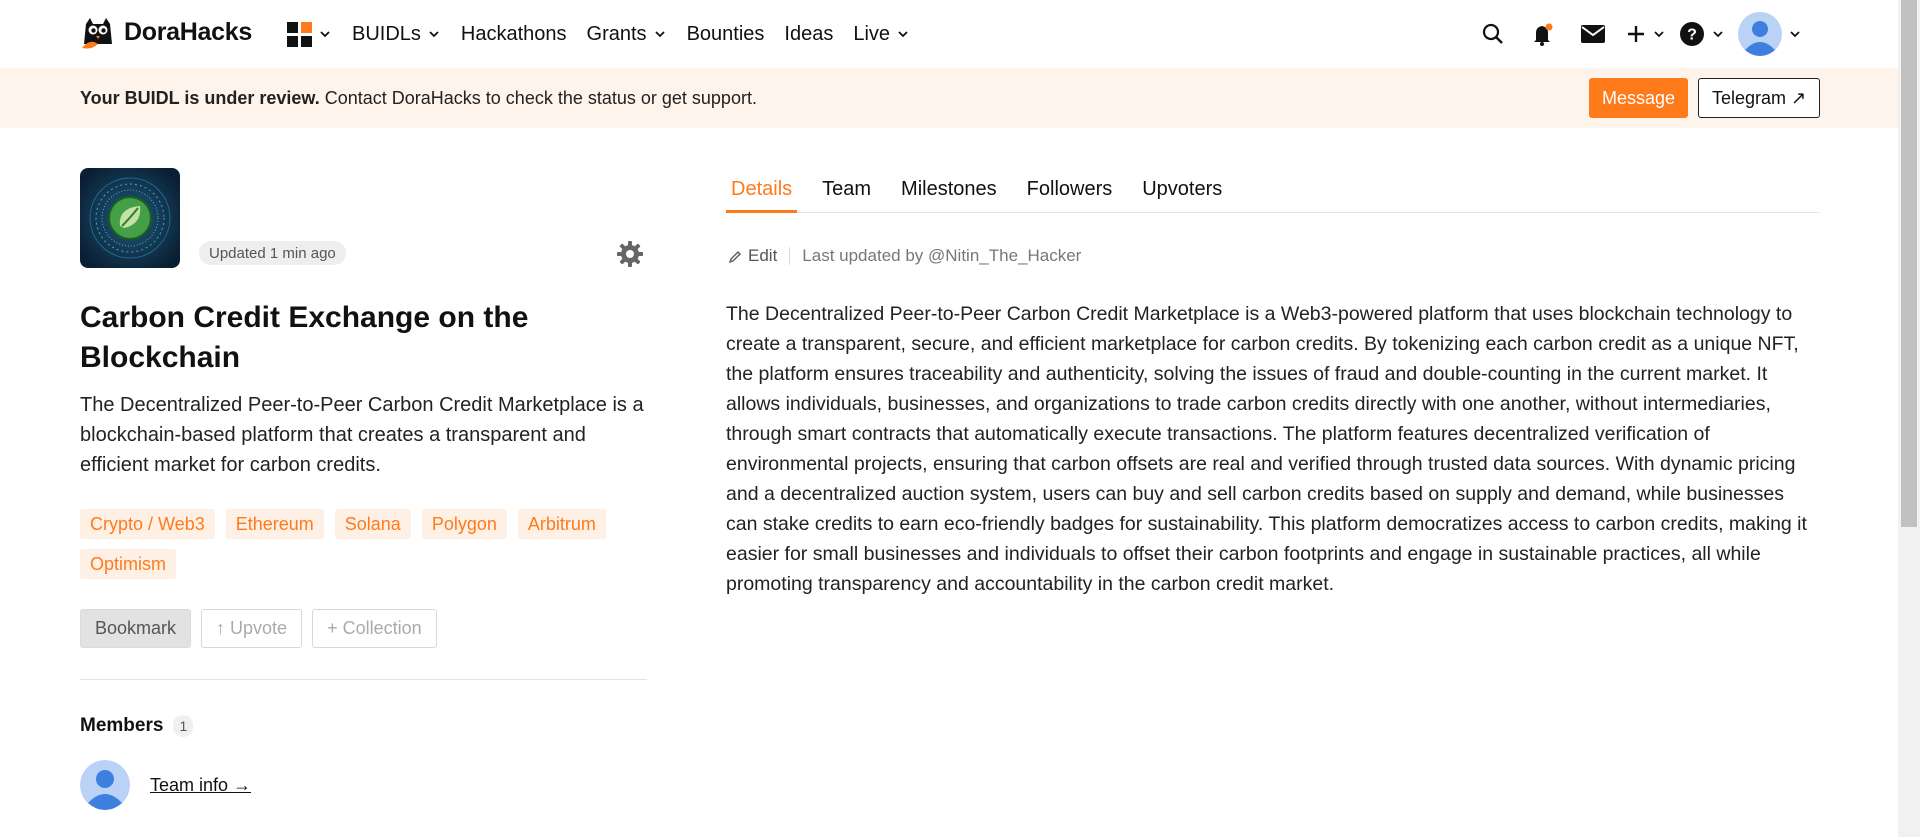 This screenshot has width=1920, height=837. What do you see at coordinates (790, 256) in the screenshot?
I see `separator` at bounding box center [790, 256].